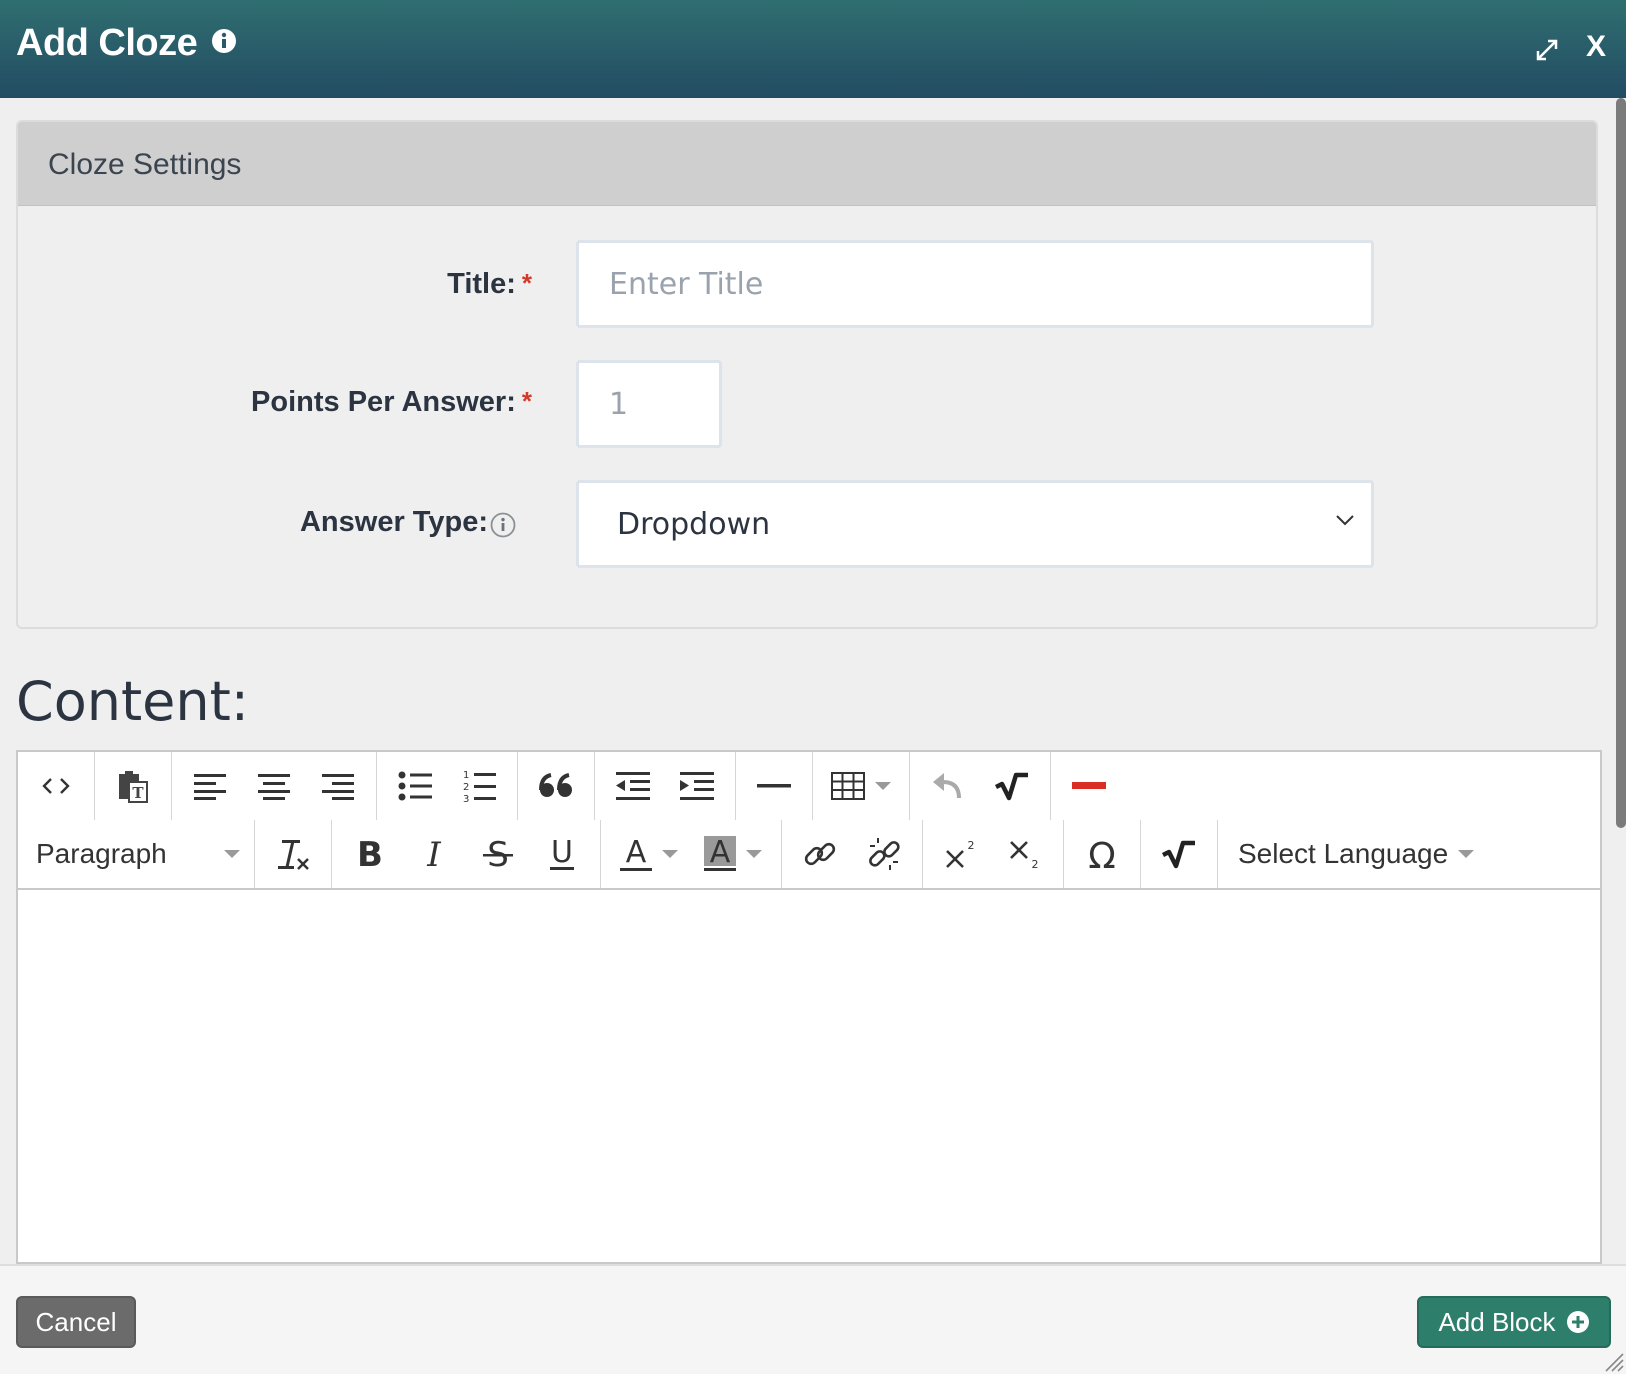 The height and width of the screenshot is (1374, 1626). I want to click on answer-type-value: Dropdown, so click(694, 524).